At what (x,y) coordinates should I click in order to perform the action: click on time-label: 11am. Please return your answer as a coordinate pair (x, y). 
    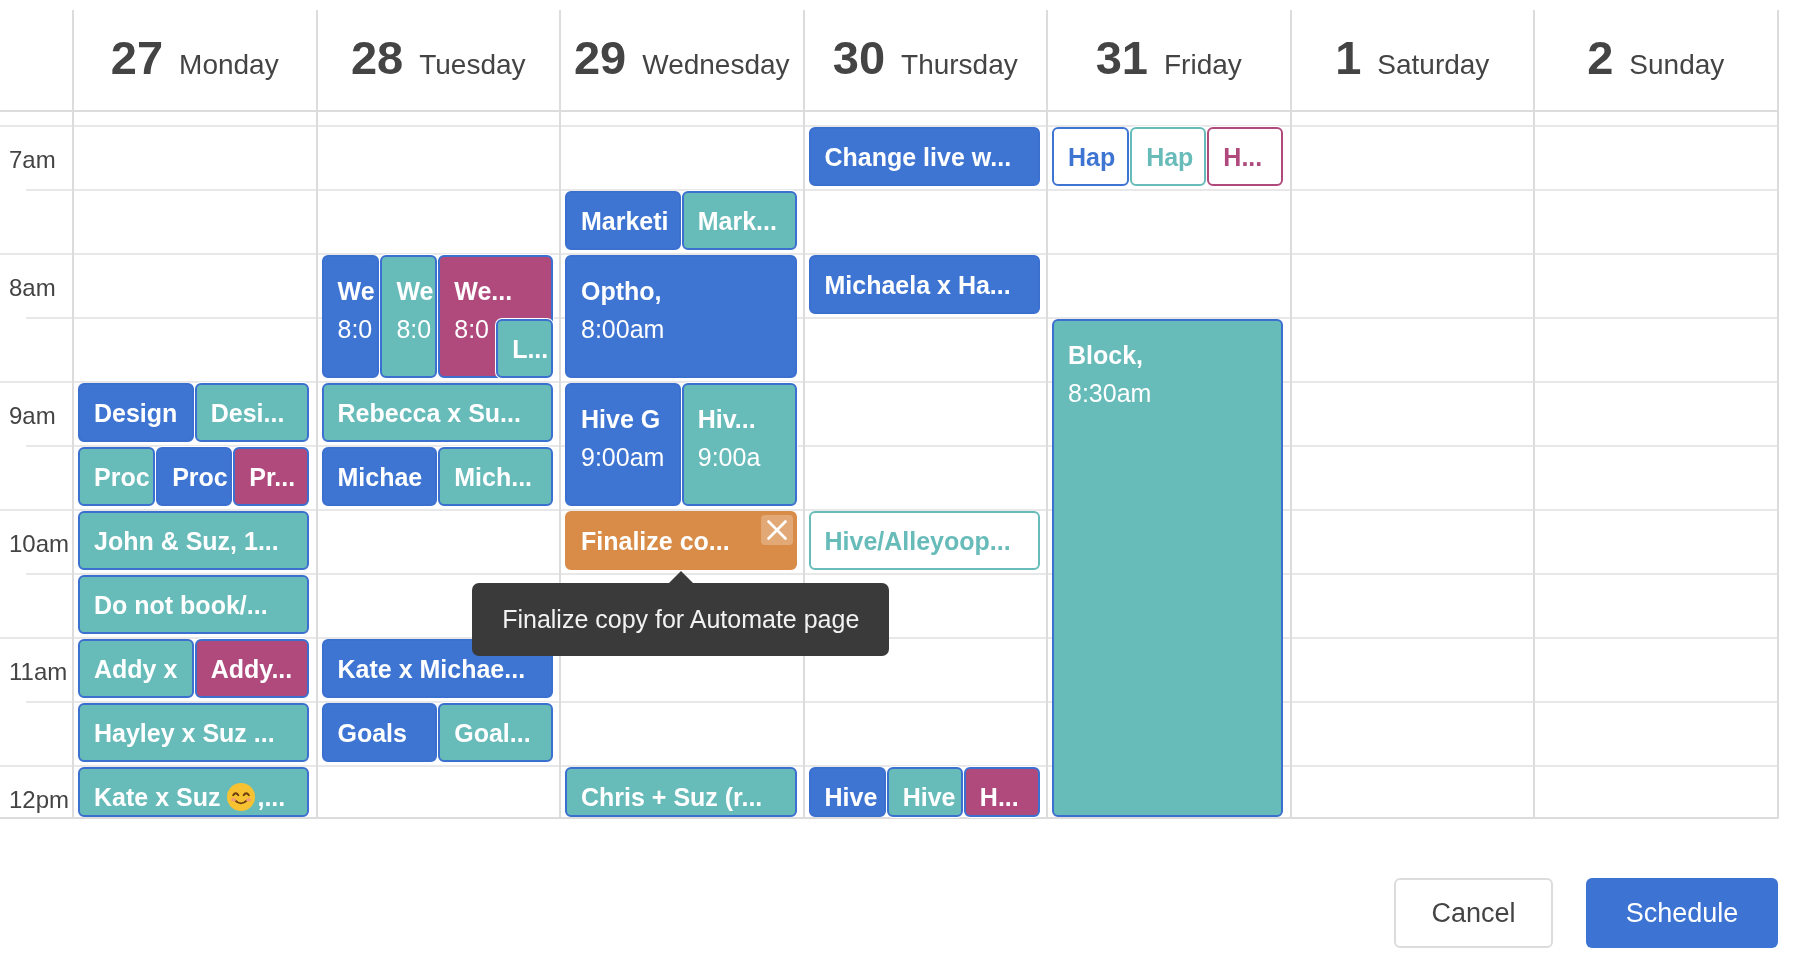
    Looking at the image, I should click on (38, 672).